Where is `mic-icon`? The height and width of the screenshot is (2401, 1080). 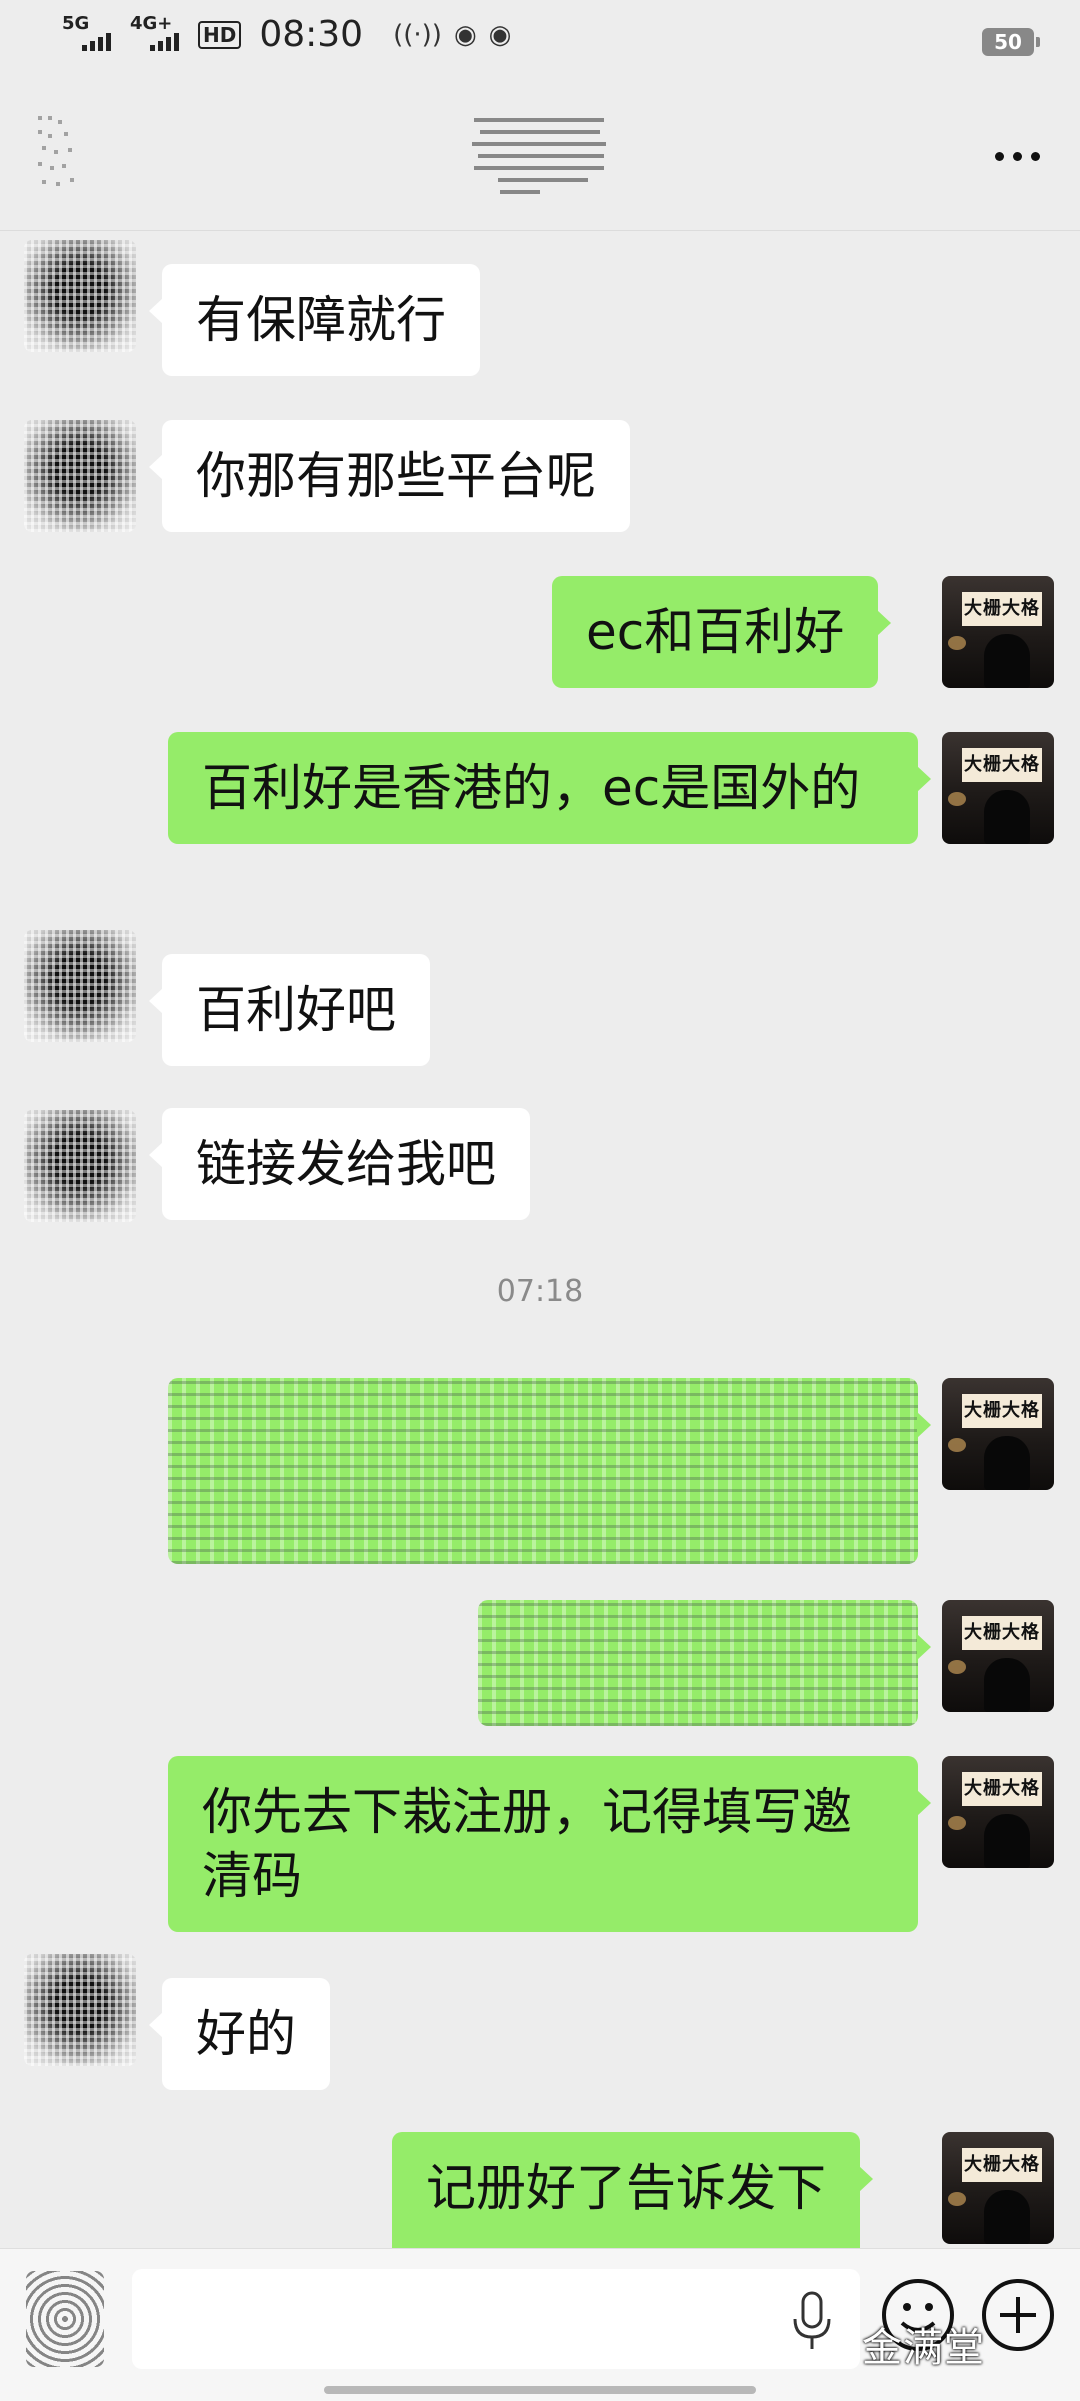 mic-icon is located at coordinates (812, 2321).